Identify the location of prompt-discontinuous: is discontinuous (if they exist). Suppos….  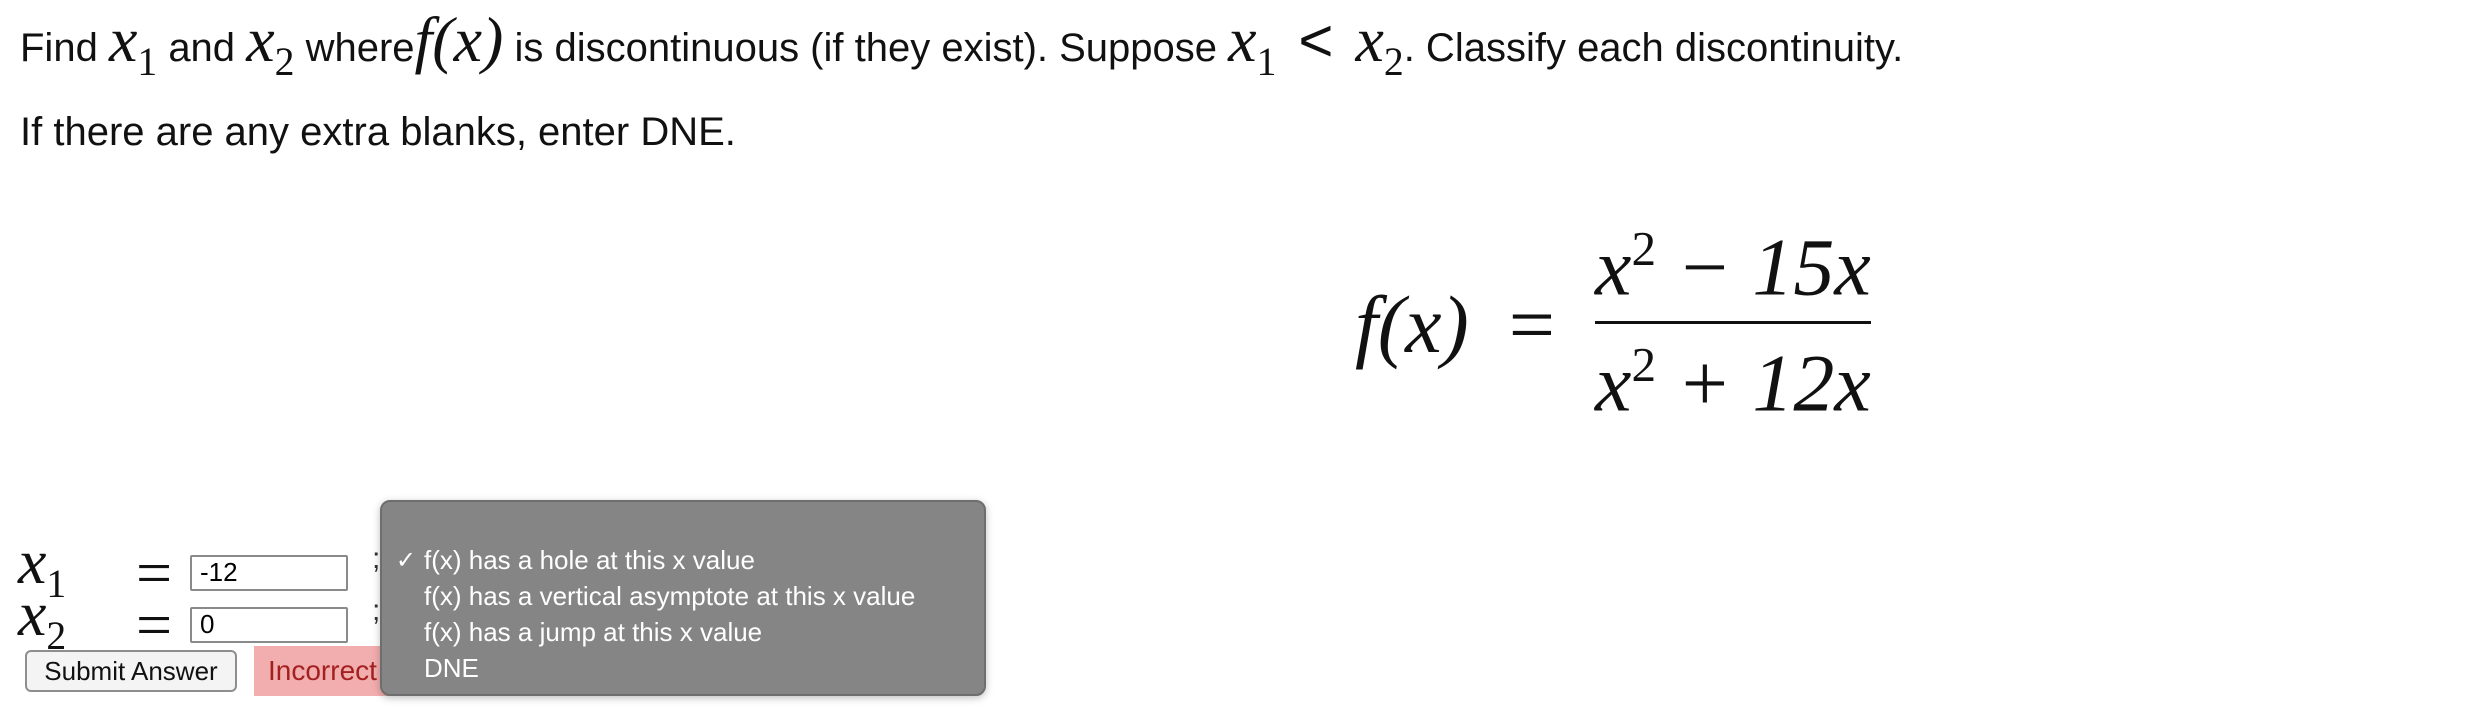
(866, 48).